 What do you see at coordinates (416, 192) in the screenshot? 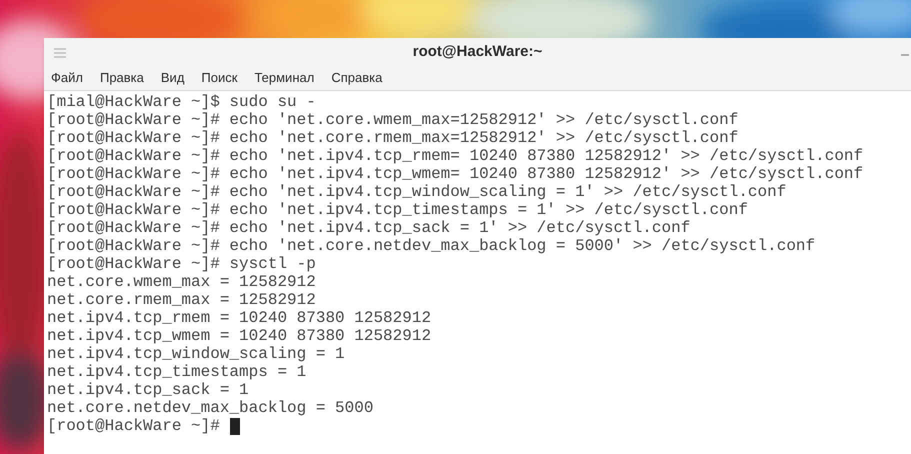
I see `terminal-line: [root@HackWare ~]# echo 'net.ipv4.tcp_window_scaling = 1' >> /etc/sysctl.conf` at bounding box center [416, 192].